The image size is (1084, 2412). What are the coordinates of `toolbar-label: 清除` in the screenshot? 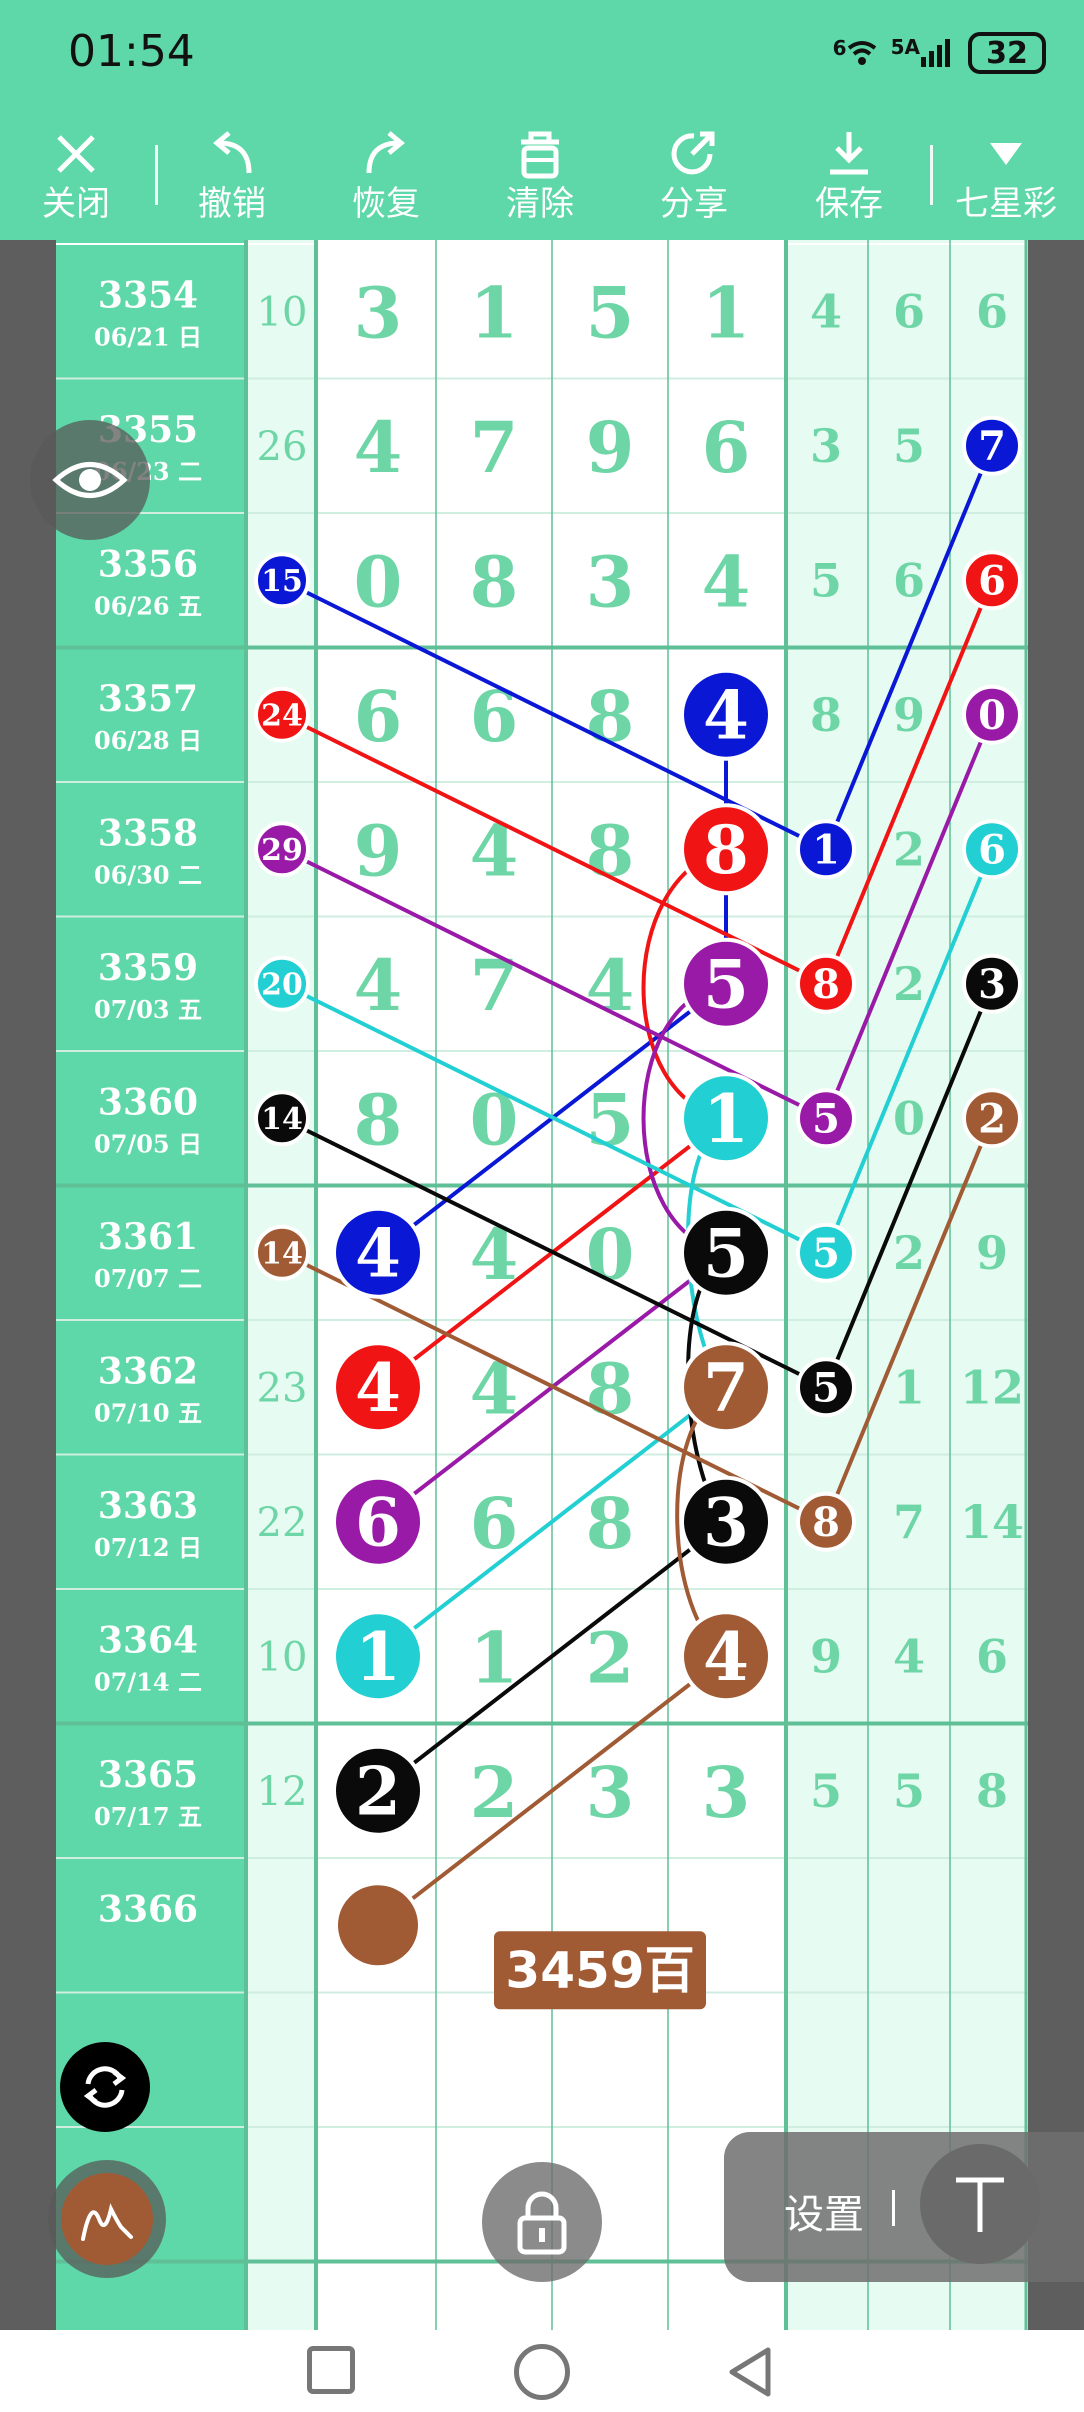 It's located at (540, 204).